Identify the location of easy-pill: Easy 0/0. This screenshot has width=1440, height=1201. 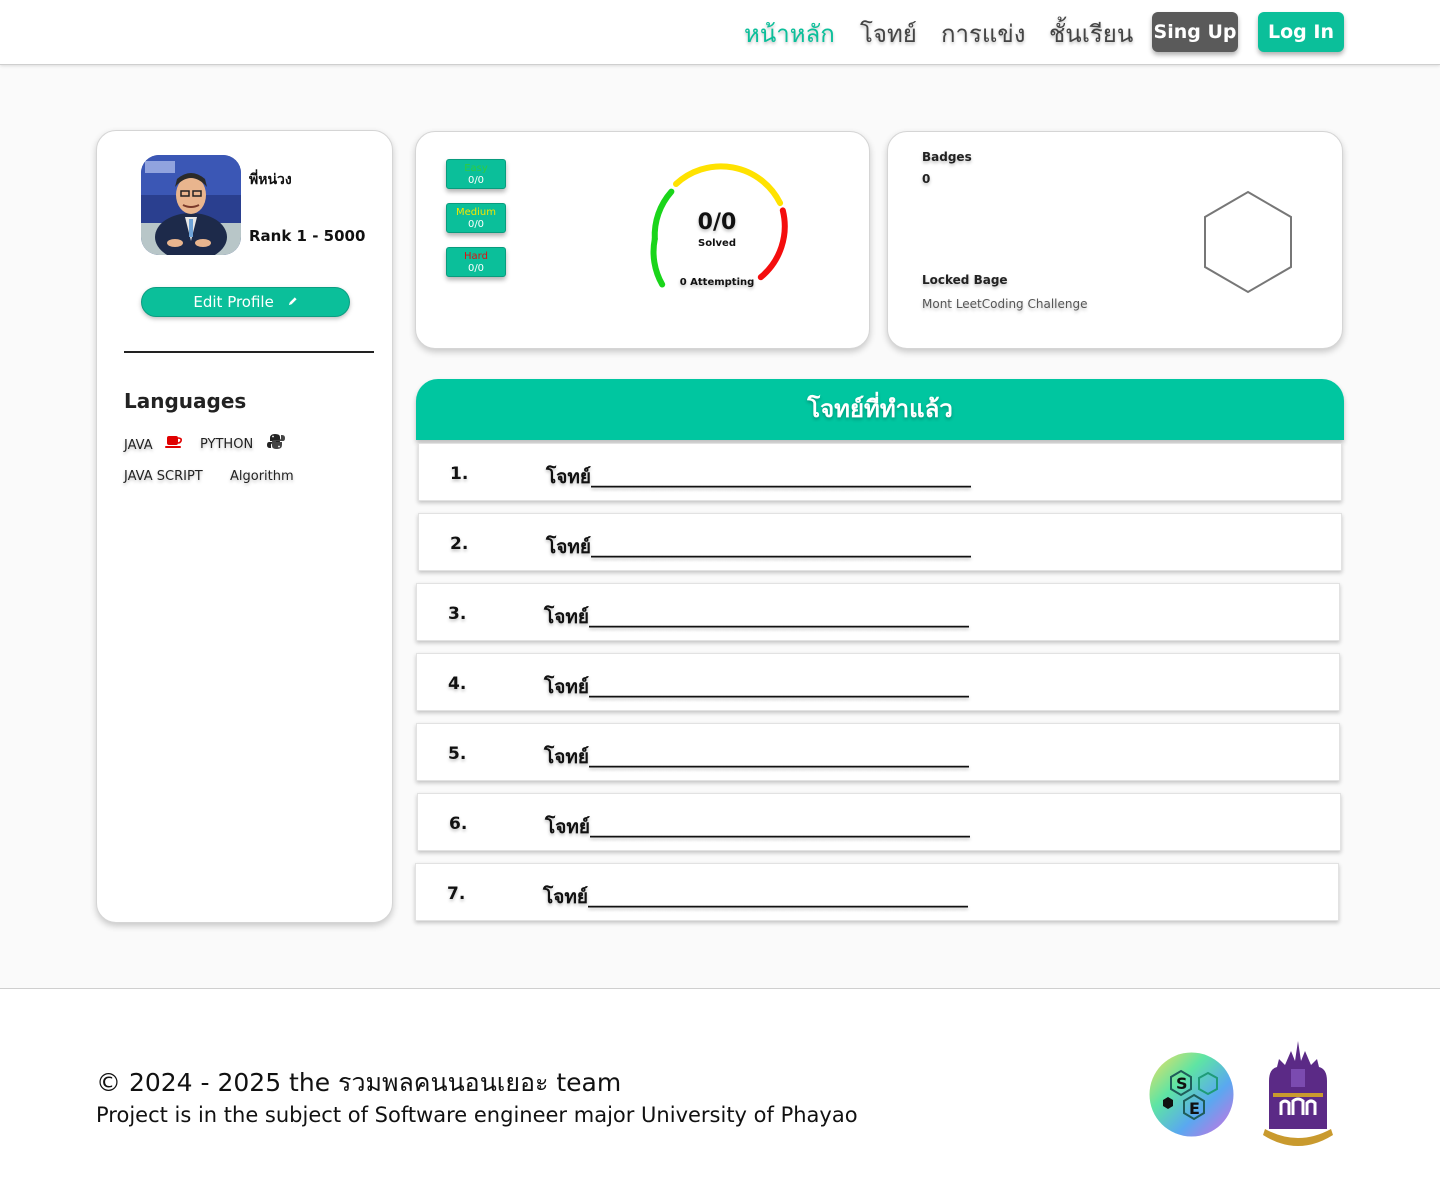
(476, 174).